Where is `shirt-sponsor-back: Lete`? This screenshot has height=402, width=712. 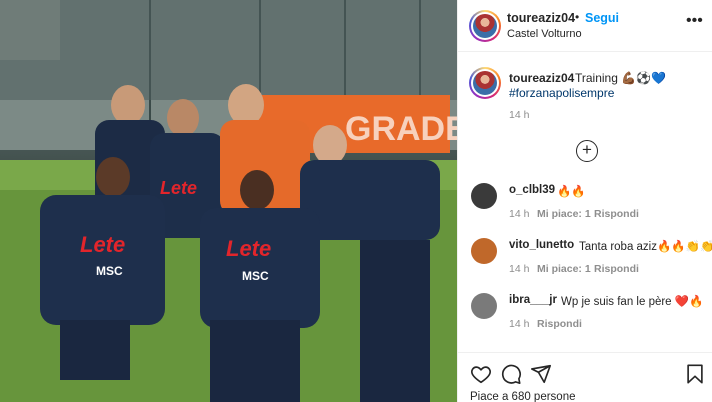
shirt-sponsor-back: Lete is located at coordinates (178, 188).